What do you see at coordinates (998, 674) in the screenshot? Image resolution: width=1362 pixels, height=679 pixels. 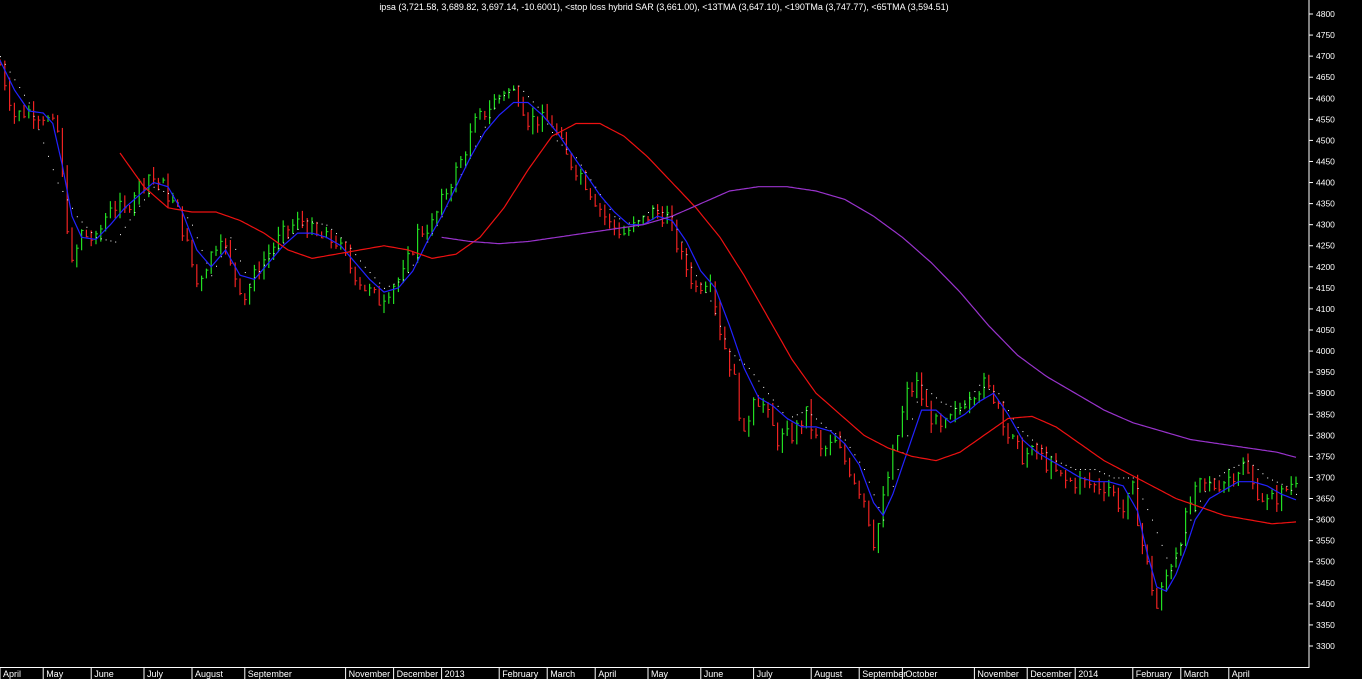 I see `x-tick-label: November` at bounding box center [998, 674].